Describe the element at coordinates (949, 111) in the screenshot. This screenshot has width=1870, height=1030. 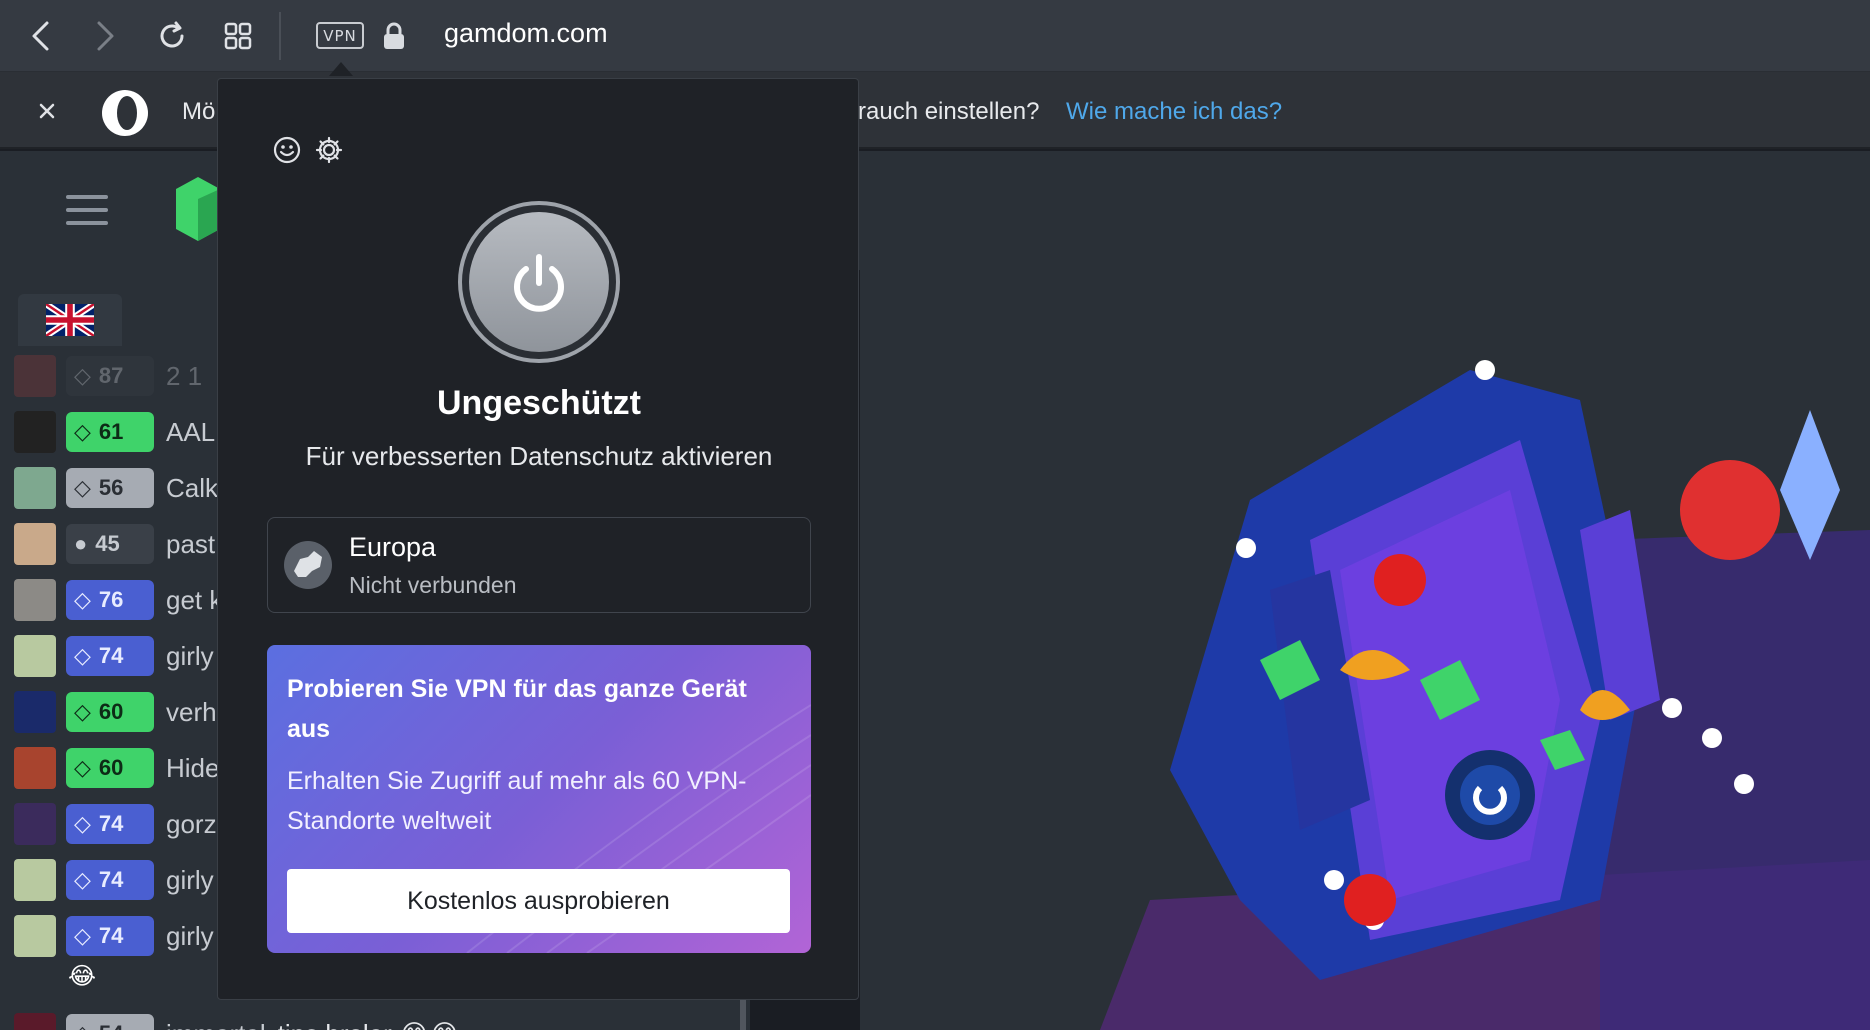
I see `info-text-right: rauch einstellen?` at that location.